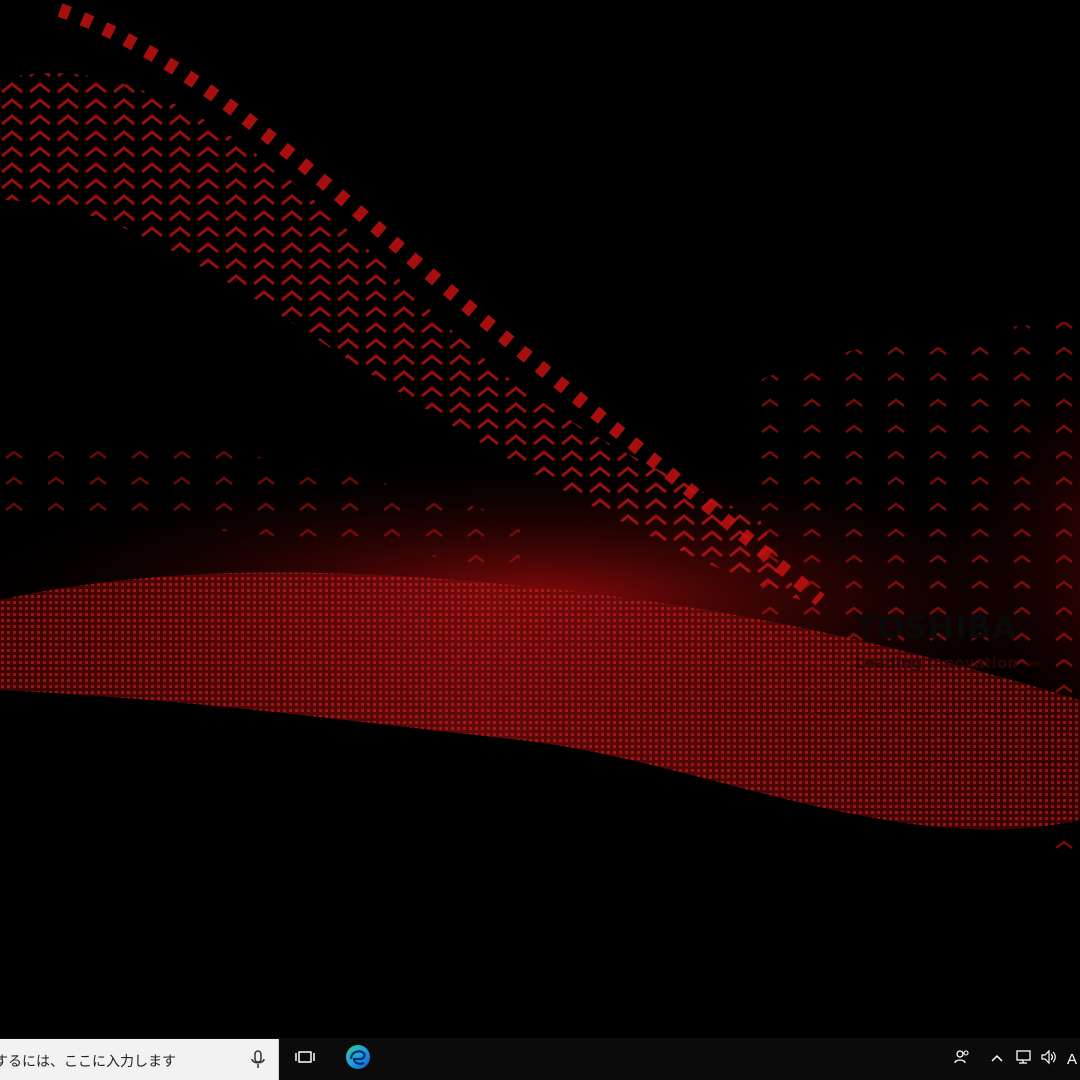  I want to click on search-placeholder: するには、ここに入力します, so click(88, 1061).